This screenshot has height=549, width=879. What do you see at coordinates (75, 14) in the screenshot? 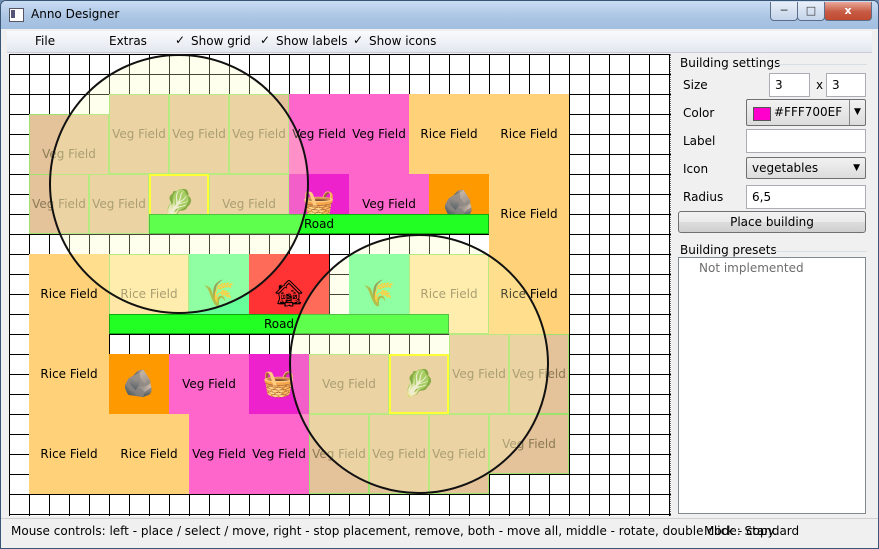
I see `window-title: Anno Designer` at bounding box center [75, 14].